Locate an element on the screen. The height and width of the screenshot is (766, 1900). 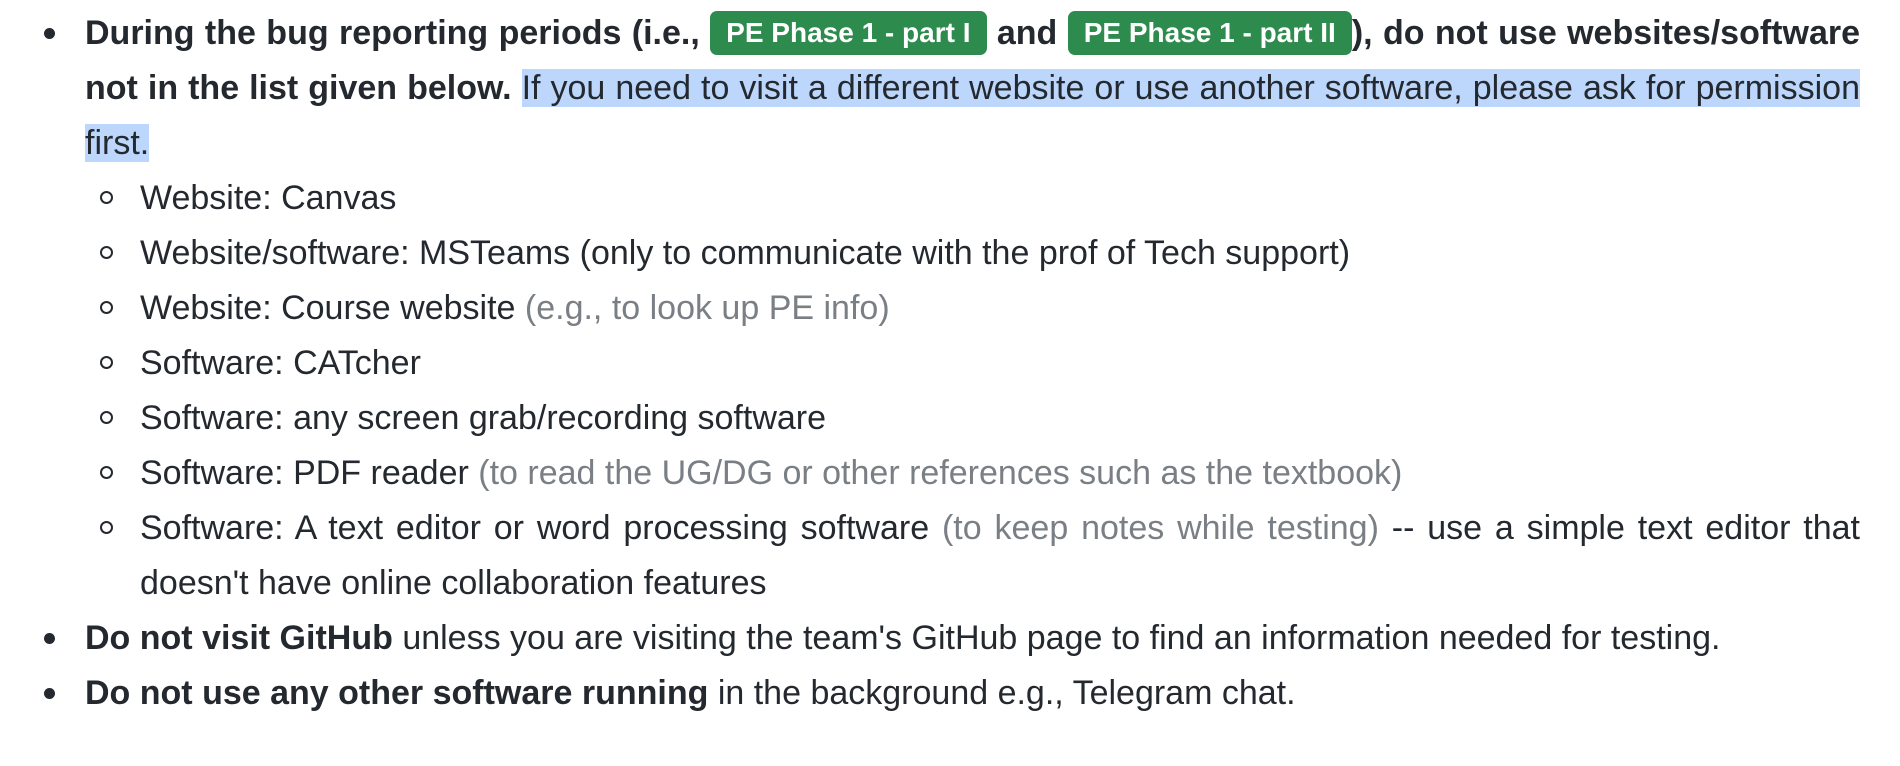
allowed-item-text: Website: Canvas is located at coordinates (268, 198).